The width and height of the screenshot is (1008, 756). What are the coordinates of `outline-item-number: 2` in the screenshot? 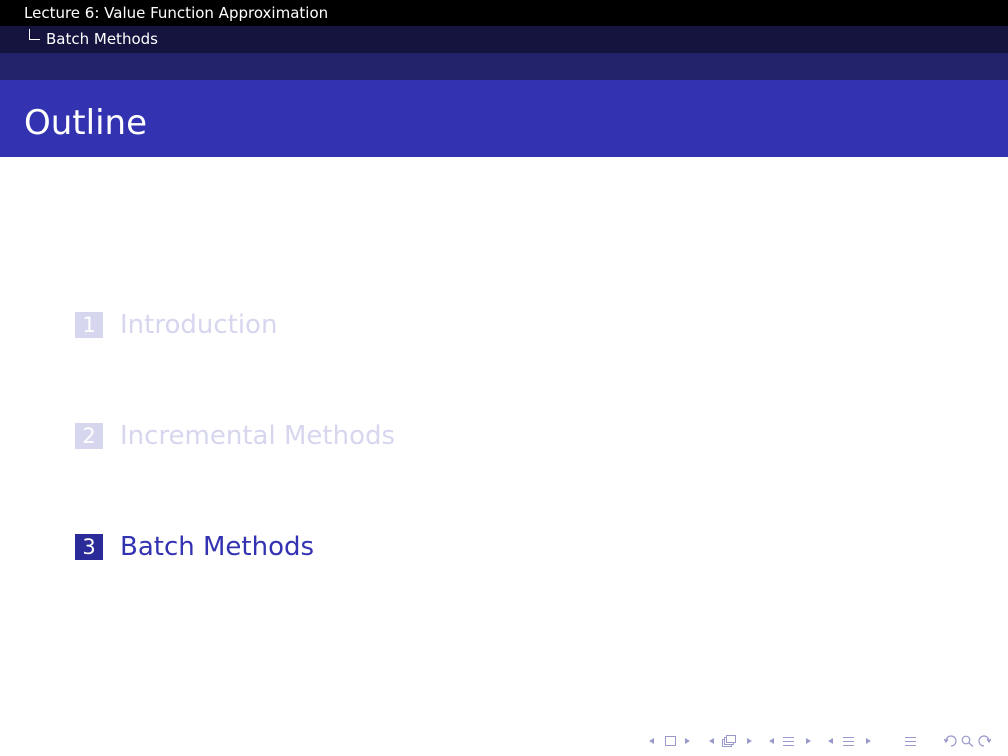 It's located at (89, 436).